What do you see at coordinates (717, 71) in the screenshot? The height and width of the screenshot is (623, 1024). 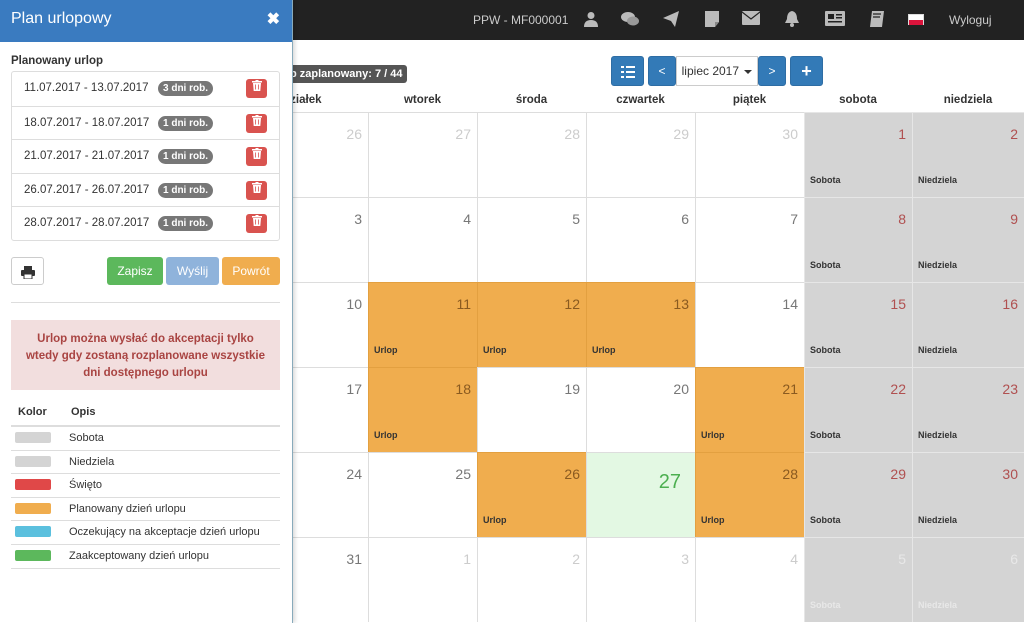 I see `month-select: lipiec 2017` at bounding box center [717, 71].